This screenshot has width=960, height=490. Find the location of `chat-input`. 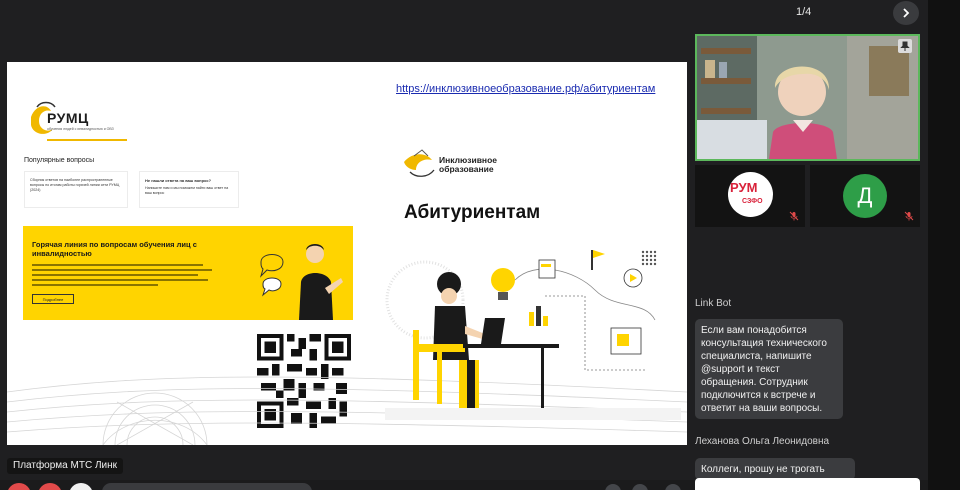

chat-input is located at coordinates (807, 484).